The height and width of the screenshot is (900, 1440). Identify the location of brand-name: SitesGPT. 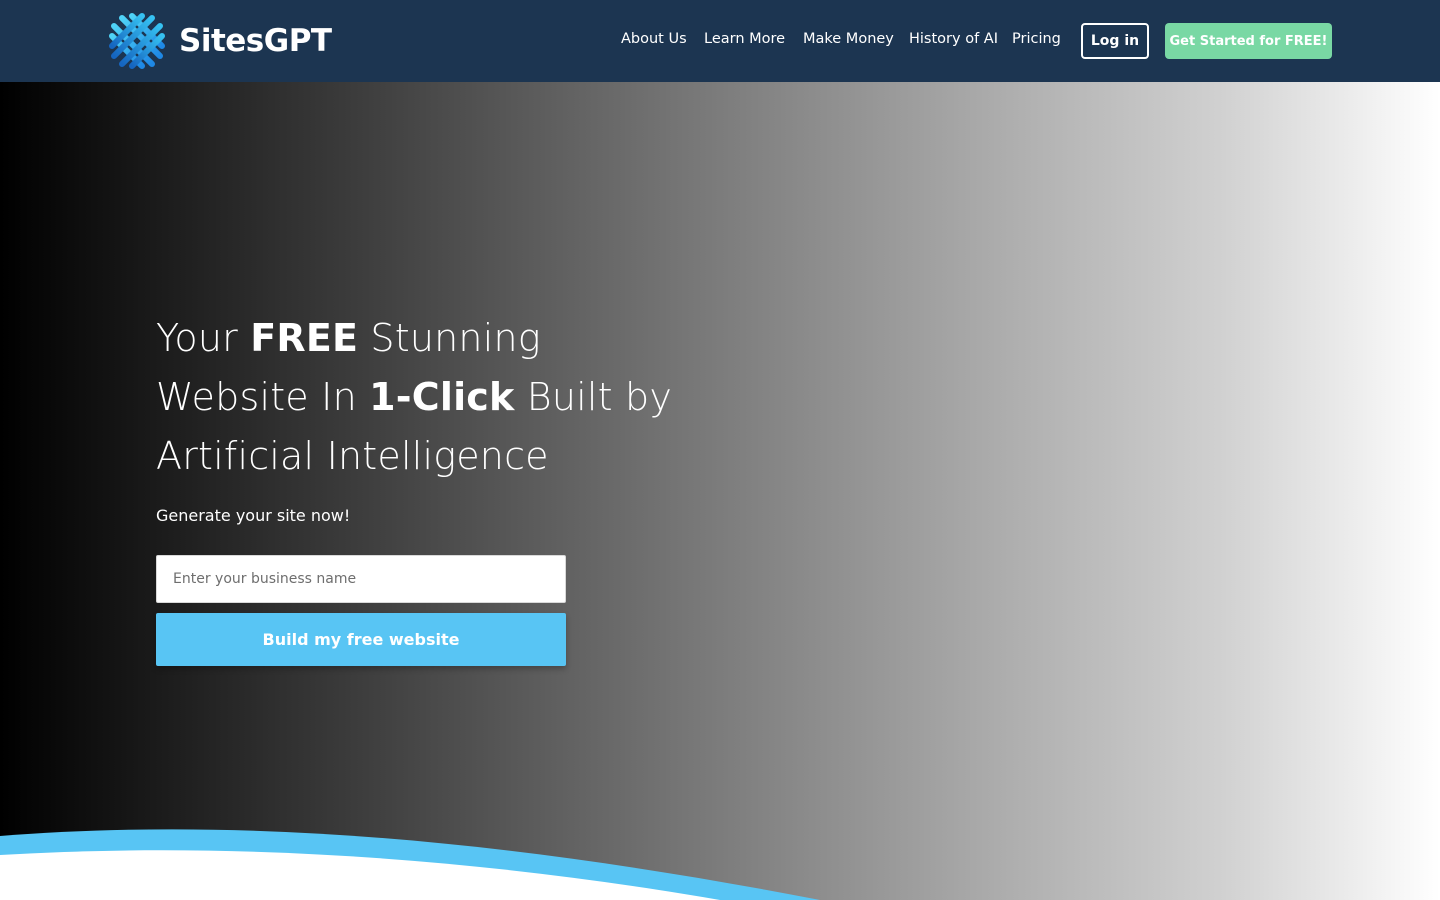
(255, 41).